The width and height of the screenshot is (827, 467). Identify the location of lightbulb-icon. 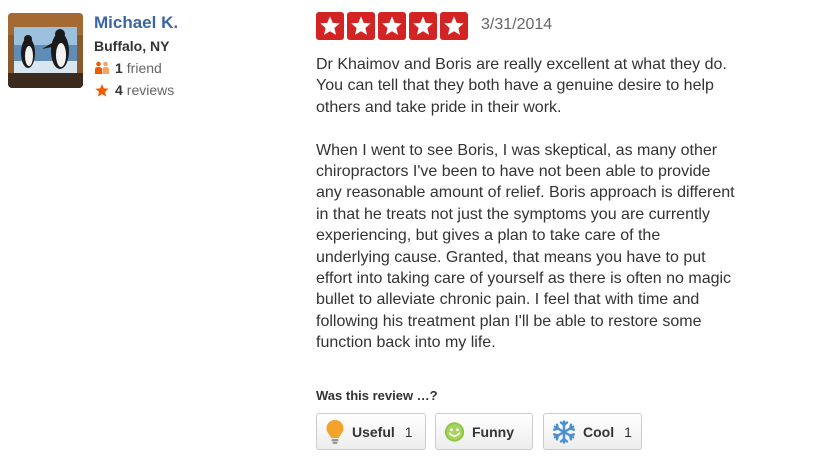
(335, 431).